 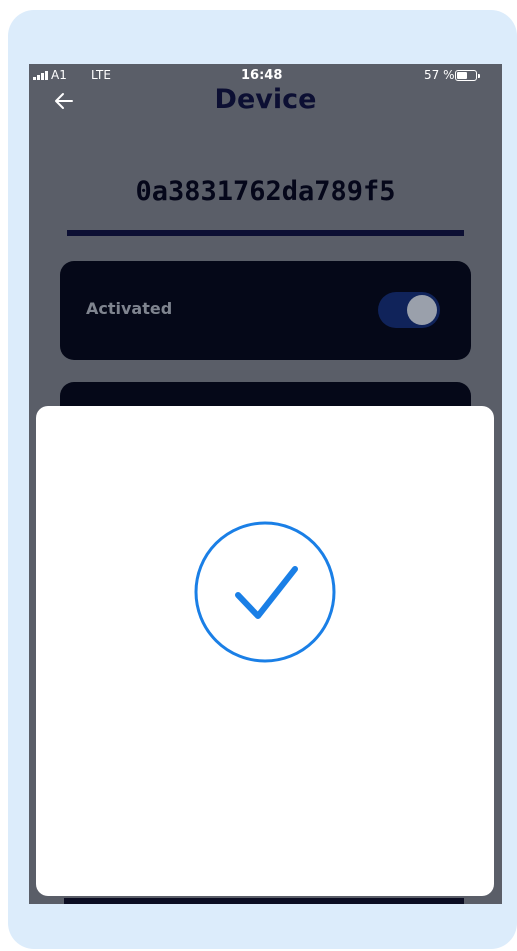 What do you see at coordinates (40, 75) in the screenshot?
I see `signal-icon` at bounding box center [40, 75].